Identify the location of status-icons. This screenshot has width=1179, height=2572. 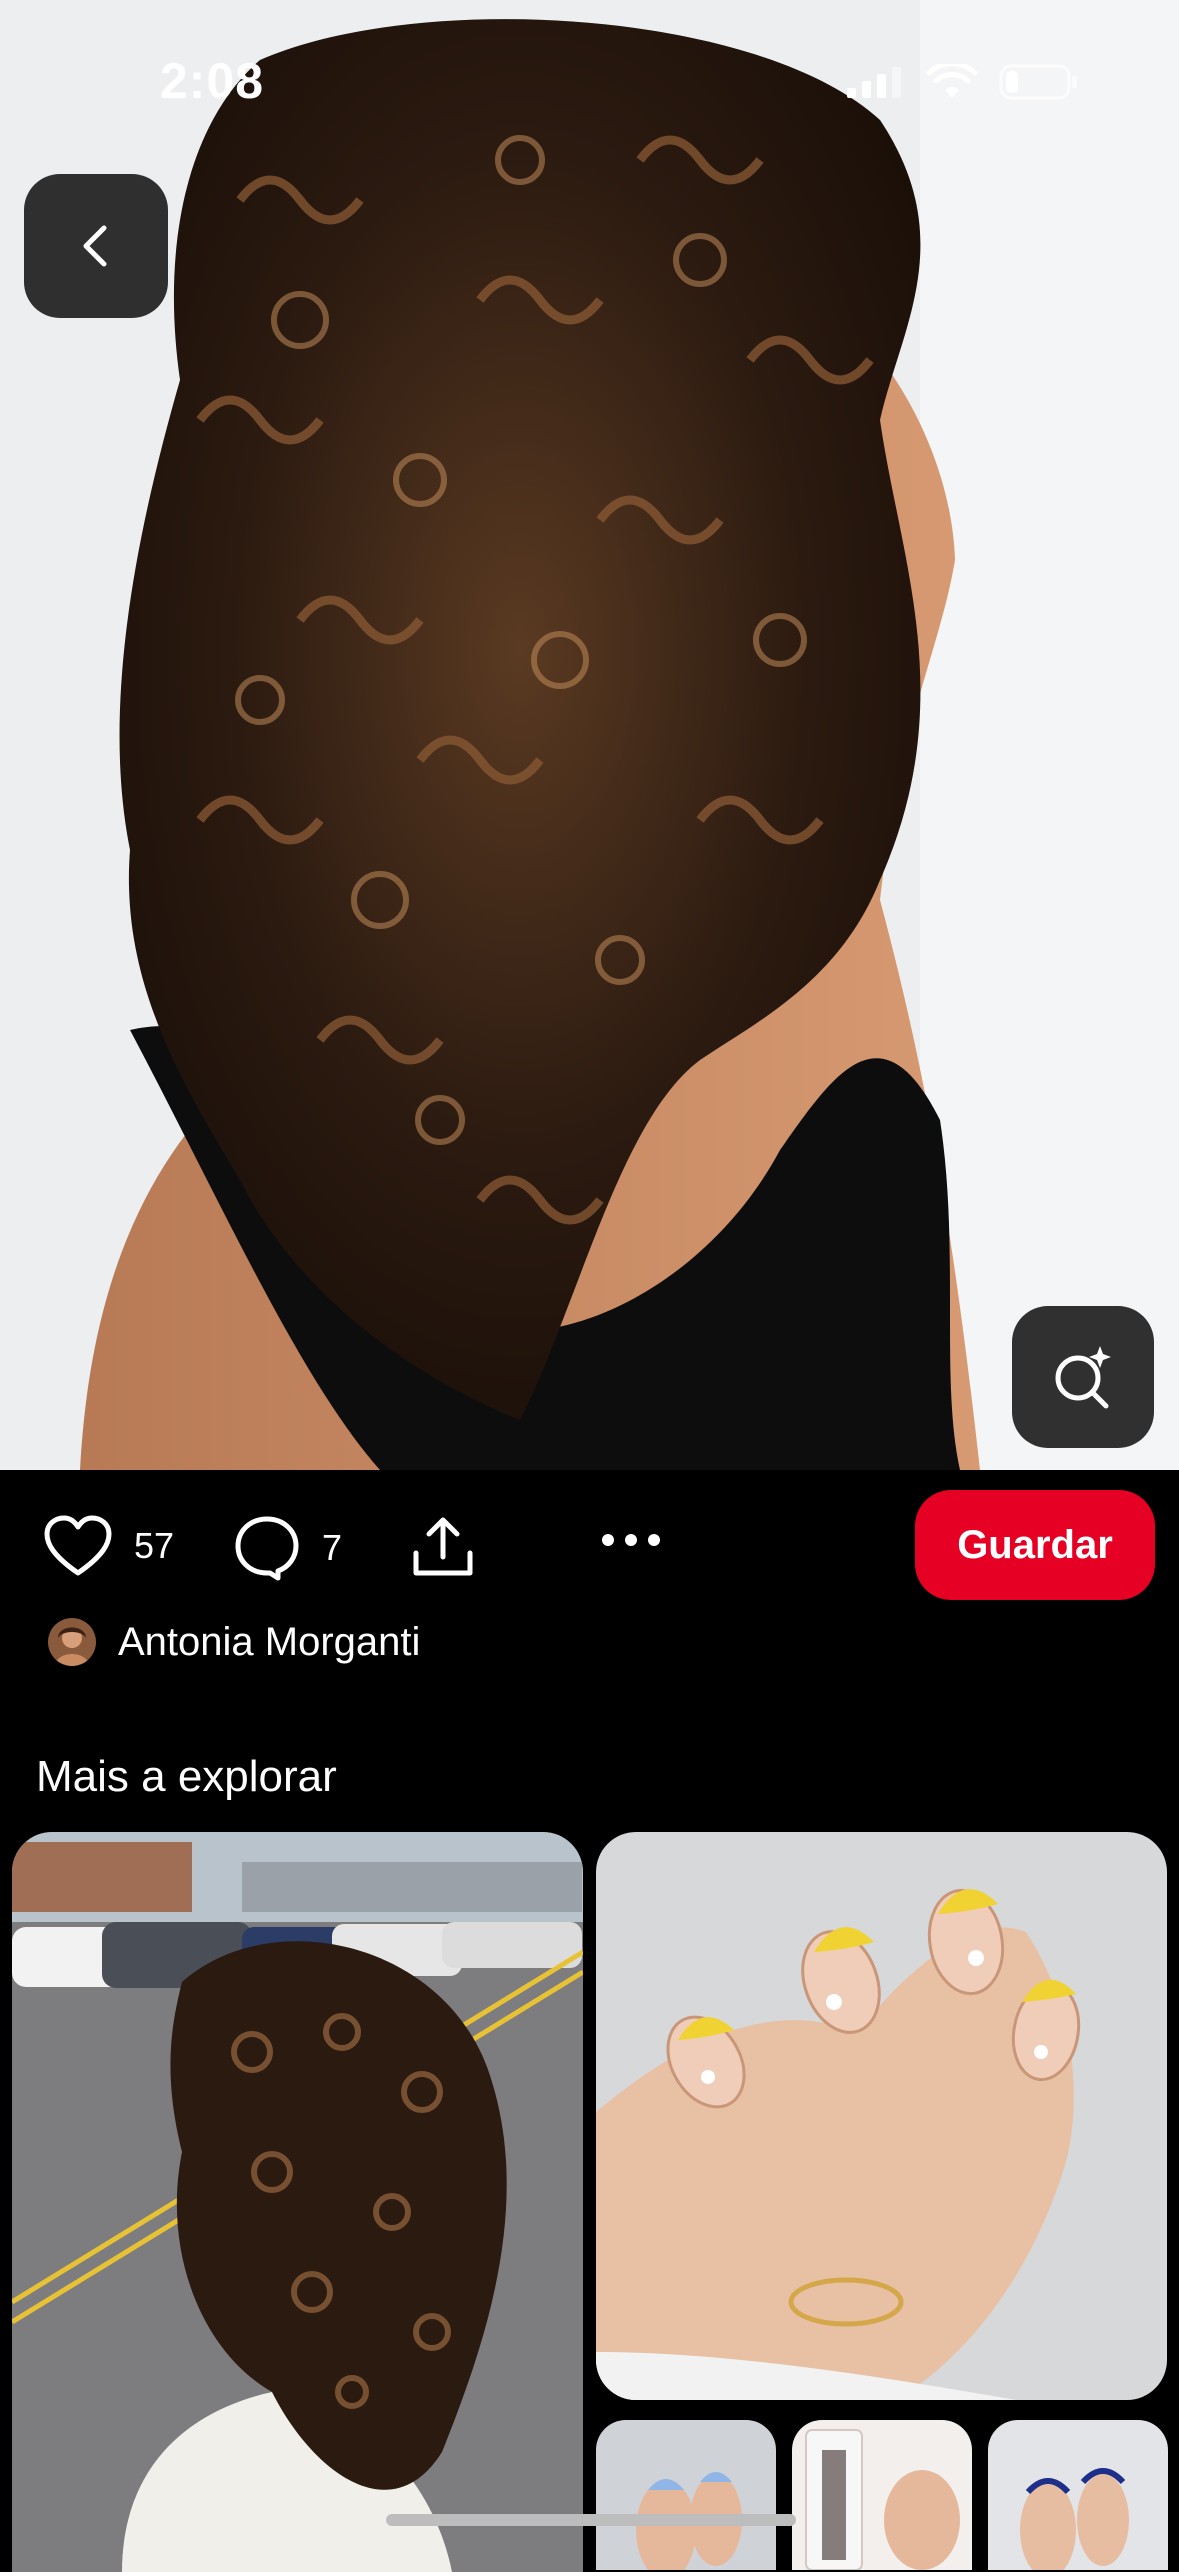
(962, 82).